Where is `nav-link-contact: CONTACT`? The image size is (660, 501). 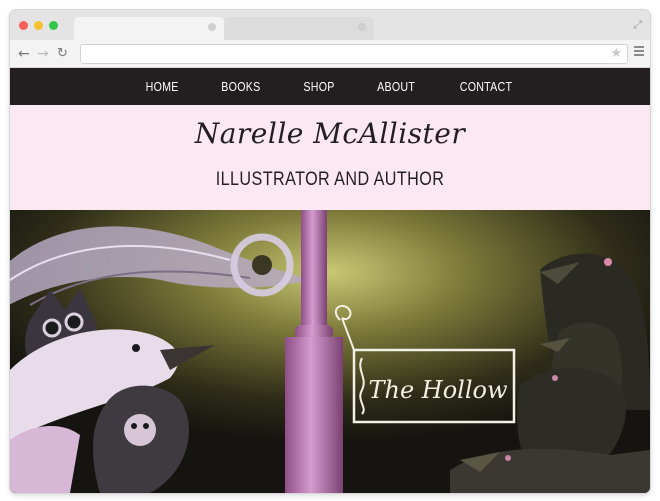
nav-link-contact: CONTACT is located at coordinates (486, 86).